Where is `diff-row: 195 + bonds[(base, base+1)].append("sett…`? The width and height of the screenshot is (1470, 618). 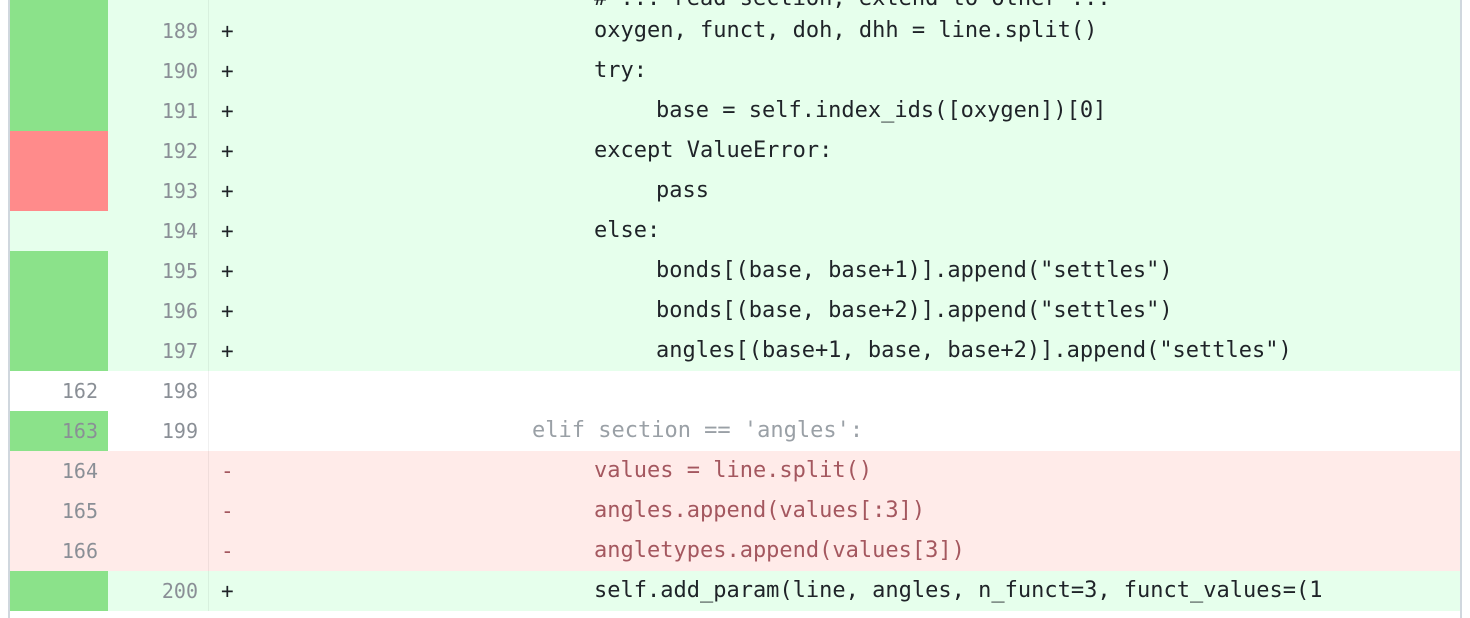
diff-row: 195 + bonds[(base, base+1)].append("sett… is located at coordinates (735, 271).